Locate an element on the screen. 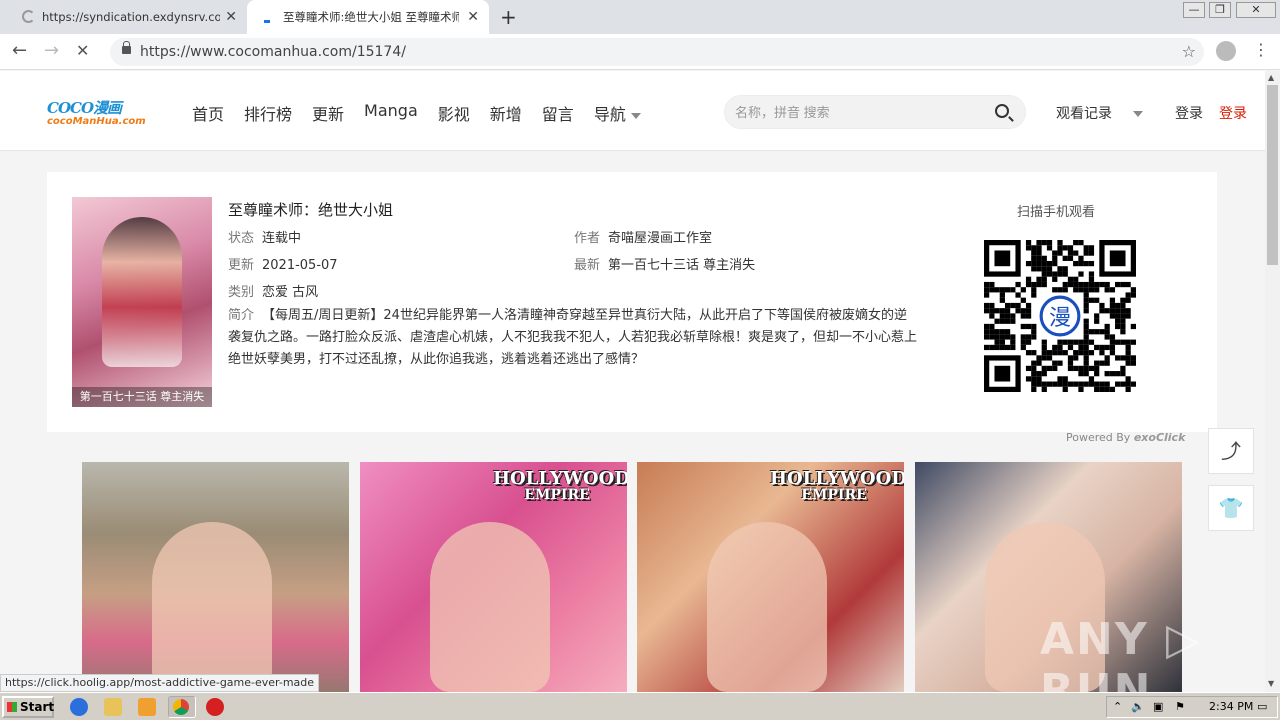  tab-comic: 至尊瞳术师:绝世大小姐 至尊瞳术师 ✕ is located at coordinates (368, 17).